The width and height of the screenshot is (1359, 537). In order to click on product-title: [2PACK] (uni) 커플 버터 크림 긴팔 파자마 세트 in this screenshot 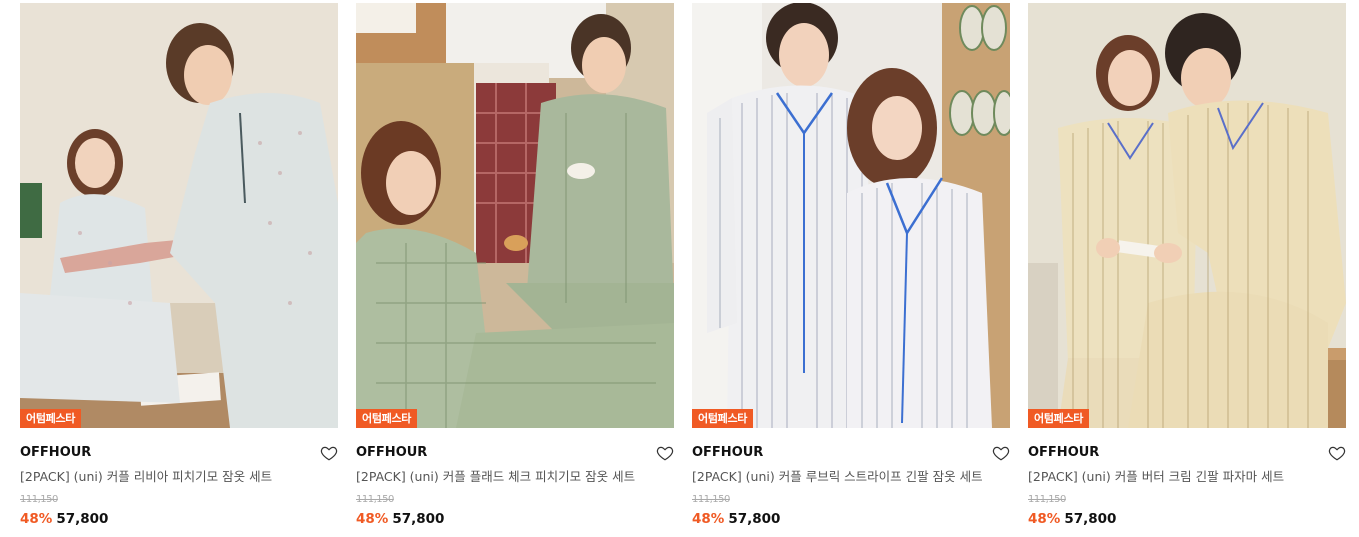, I will do `click(1187, 477)`.